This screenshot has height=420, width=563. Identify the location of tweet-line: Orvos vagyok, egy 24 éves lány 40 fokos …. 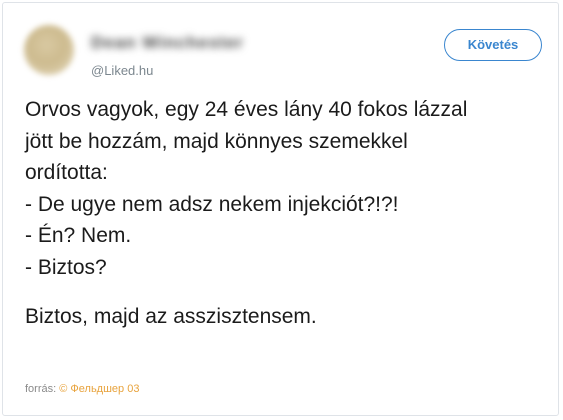
(246, 109).